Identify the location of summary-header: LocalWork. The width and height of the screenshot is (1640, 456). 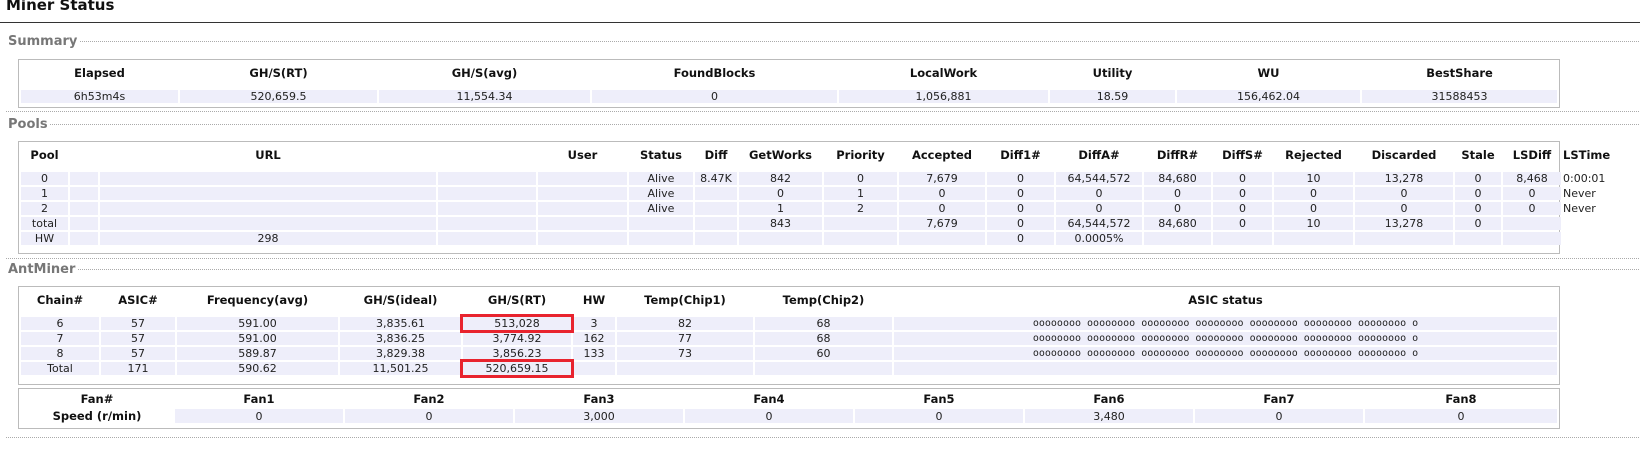
(943, 73).